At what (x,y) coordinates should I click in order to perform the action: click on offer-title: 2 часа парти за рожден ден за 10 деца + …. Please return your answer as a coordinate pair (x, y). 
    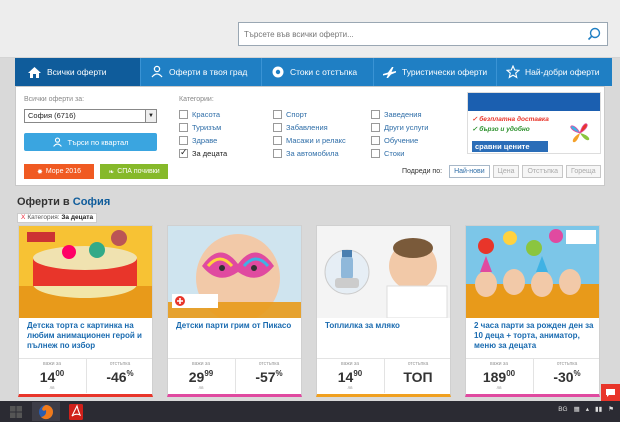
    Looking at the image, I should click on (535, 336).